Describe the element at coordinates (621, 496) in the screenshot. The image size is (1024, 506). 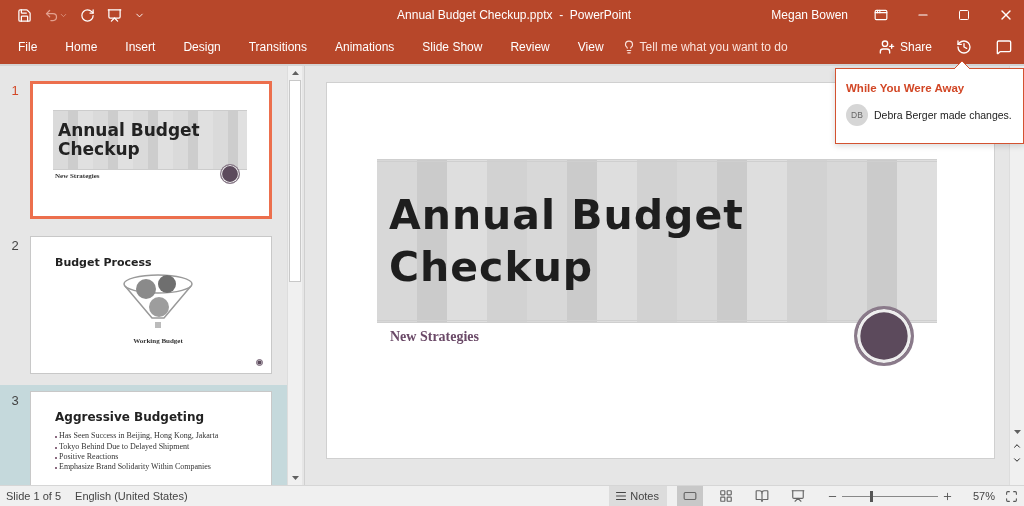
I see `lines-icon` at that location.